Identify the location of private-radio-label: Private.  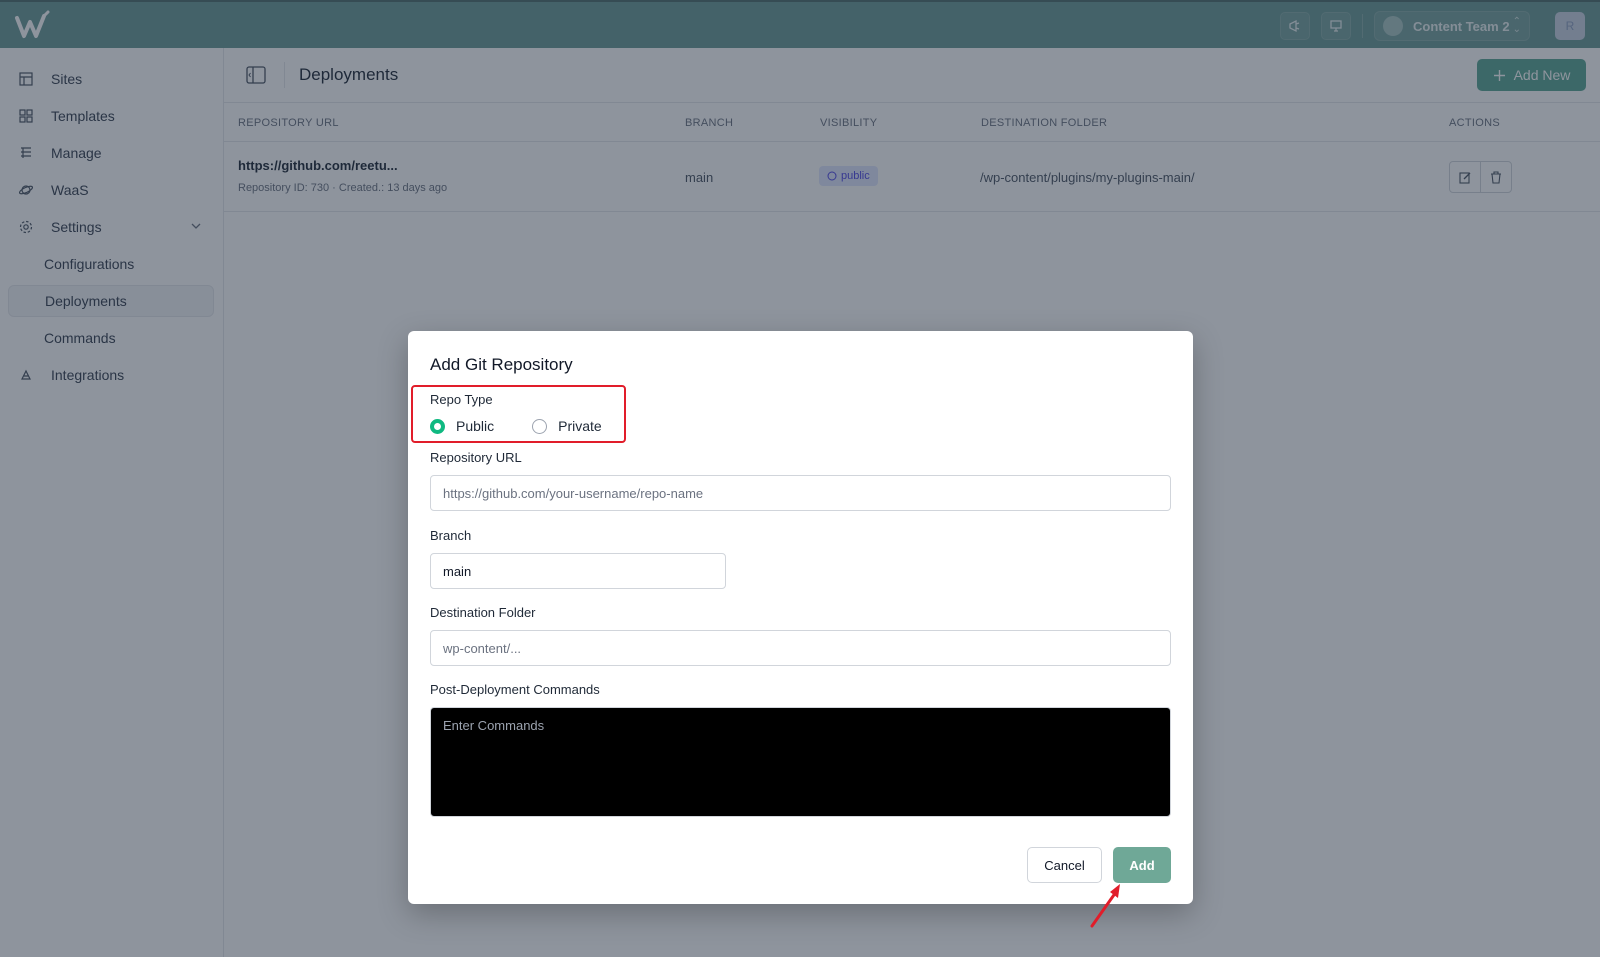
(580, 426).